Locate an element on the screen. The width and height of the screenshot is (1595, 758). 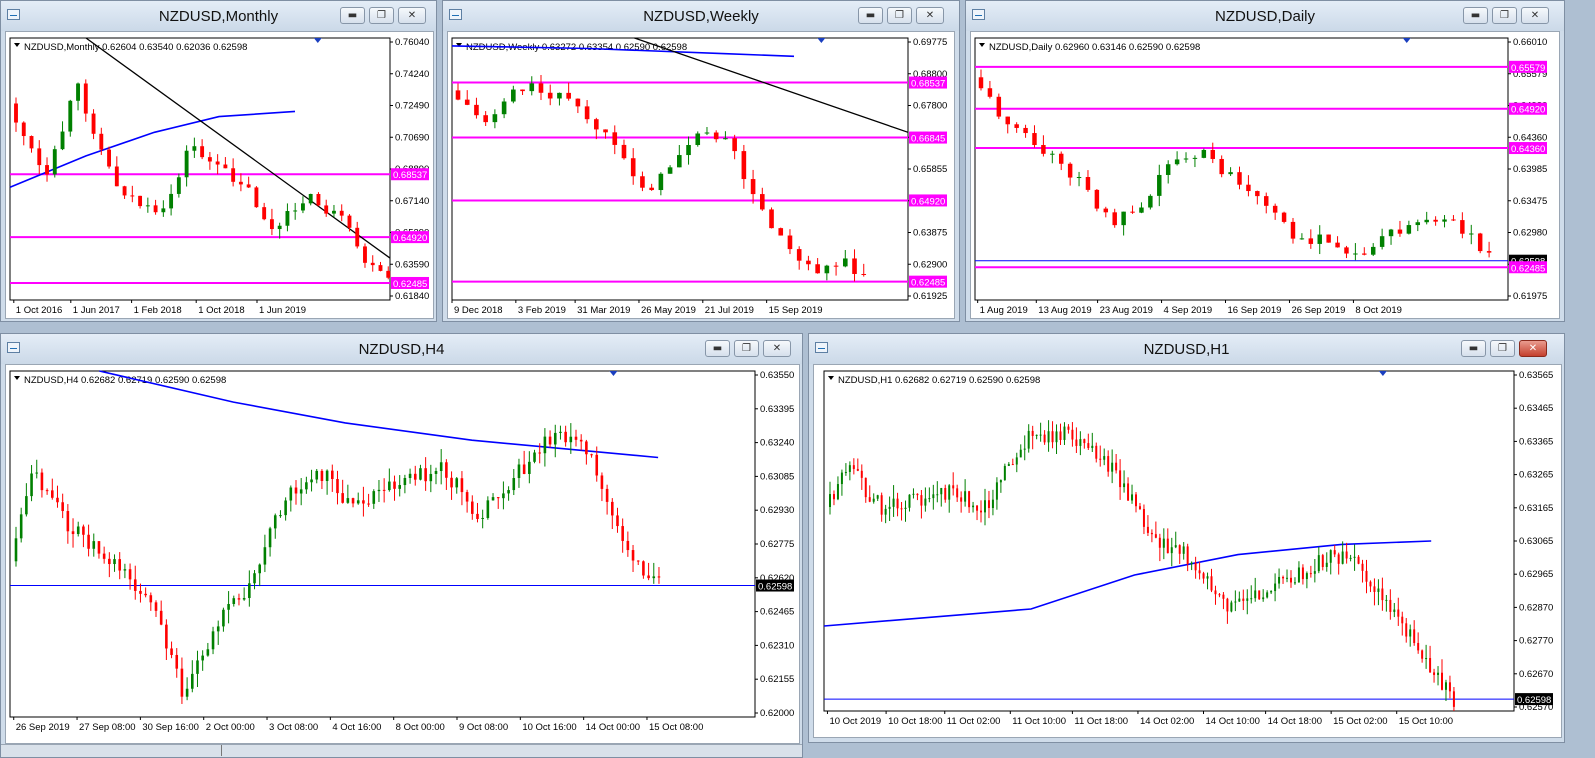
window-titlebar: NZDUSD,H1 ▬ ❐ ✕ is located at coordinates (1186, 349).